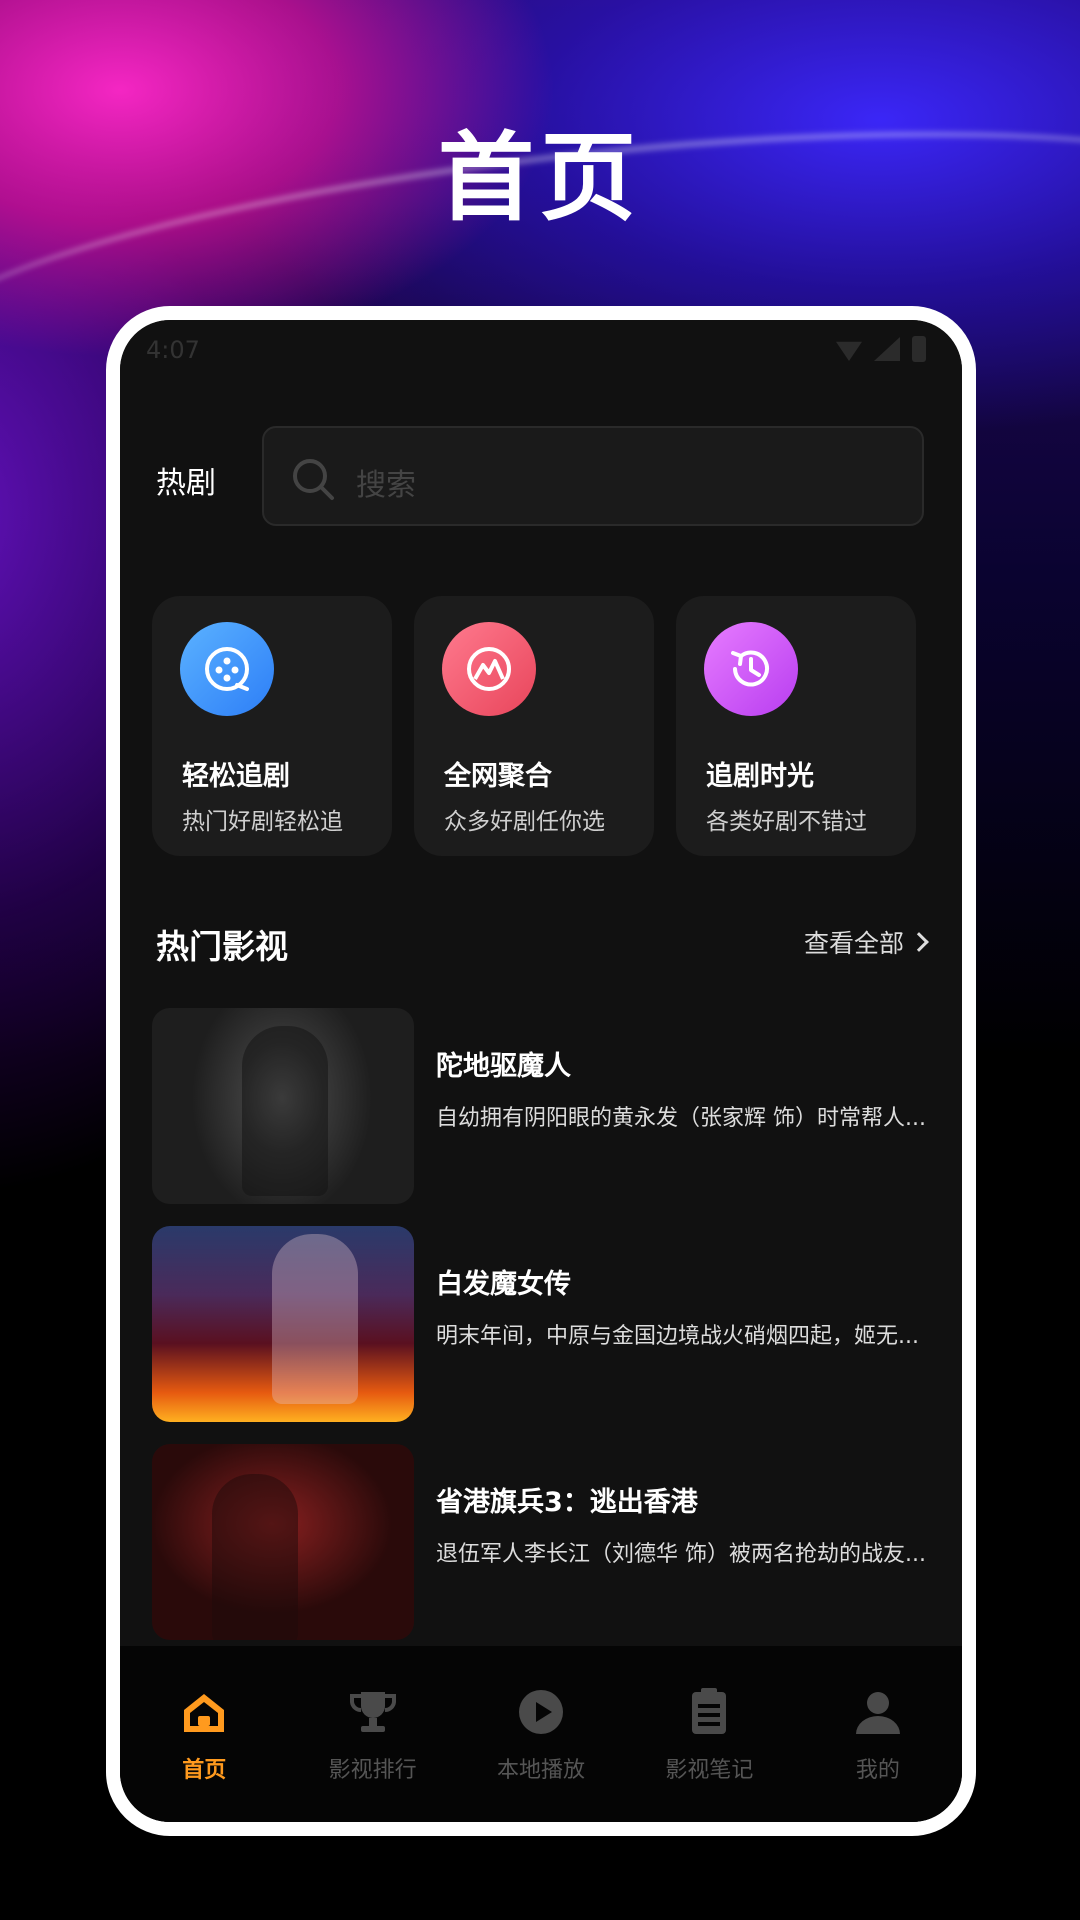 This screenshot has height=1920, width=1080. What do you see at coordinates (709, 1711) in the screenshot?
I see `notes-icon` at bounding box center [709, 1711].